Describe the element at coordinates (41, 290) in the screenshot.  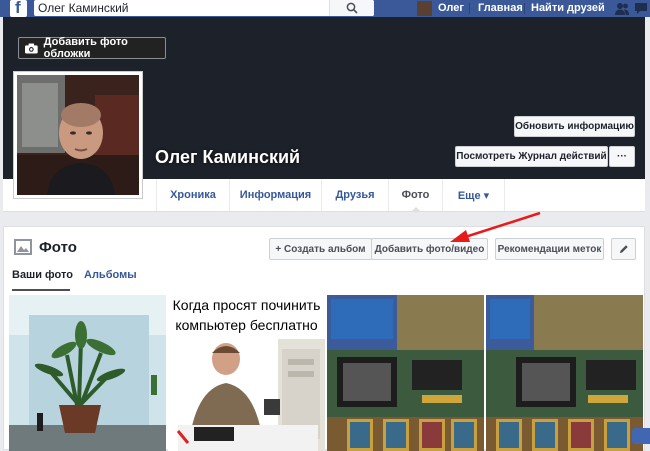
I see `subtab-active-indicator` at that location.